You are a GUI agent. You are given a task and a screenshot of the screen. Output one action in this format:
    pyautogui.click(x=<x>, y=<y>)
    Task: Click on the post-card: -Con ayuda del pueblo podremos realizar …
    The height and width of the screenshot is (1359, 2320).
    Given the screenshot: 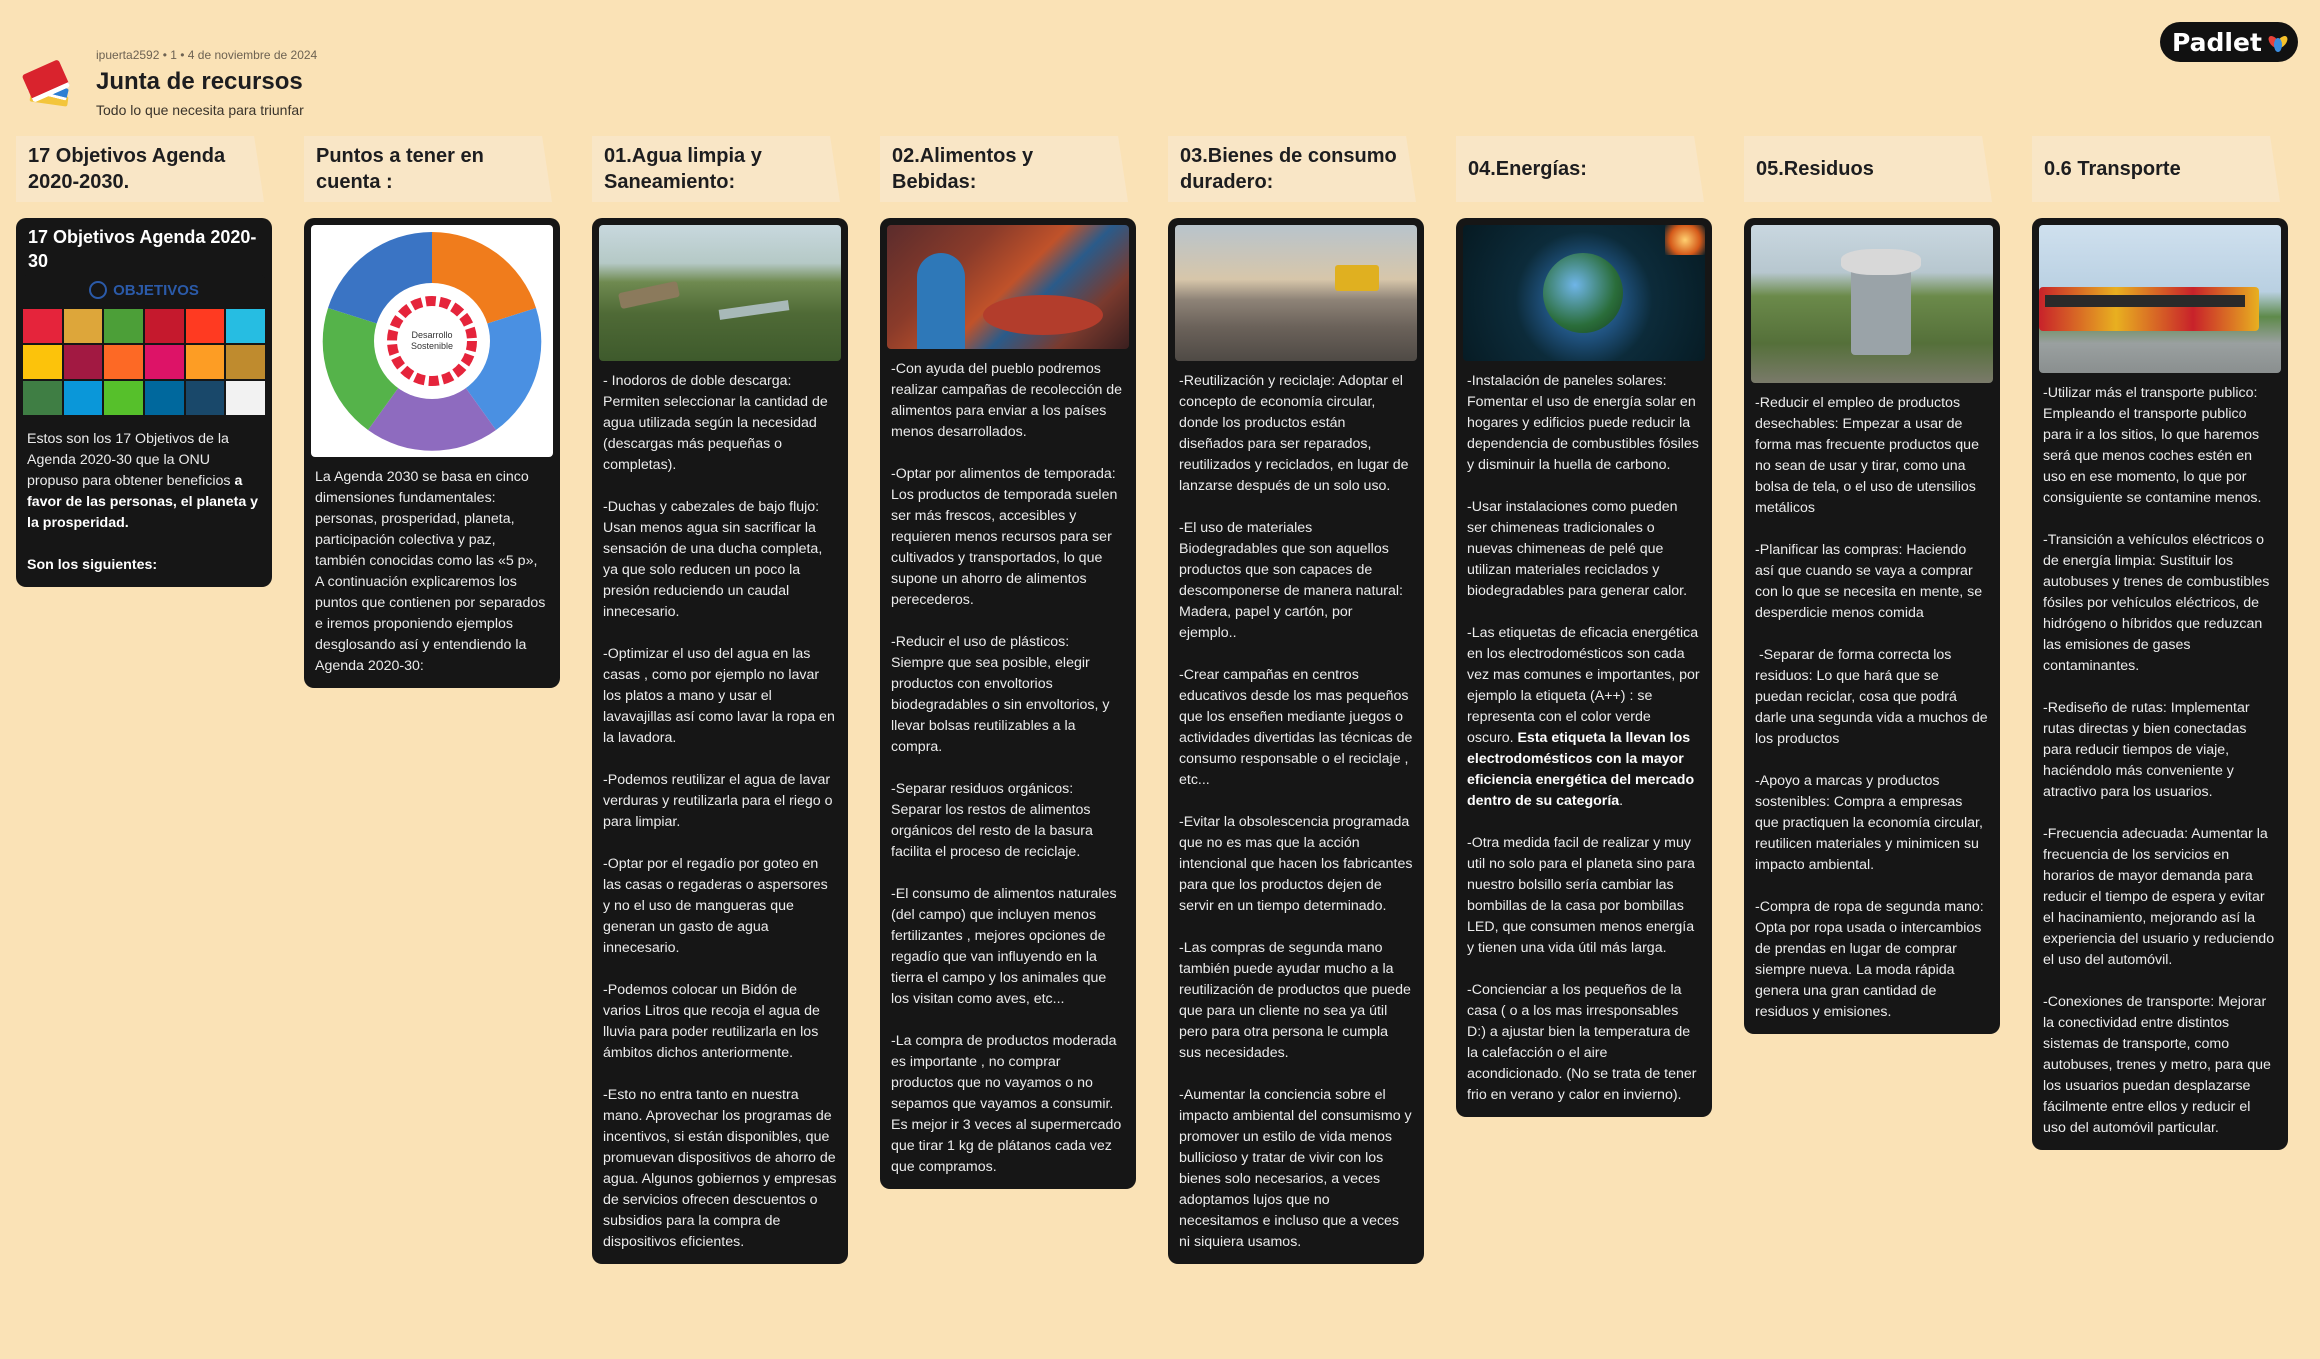 What is the action you would take?
    pyautogui.click(x=1008, y=703)
    